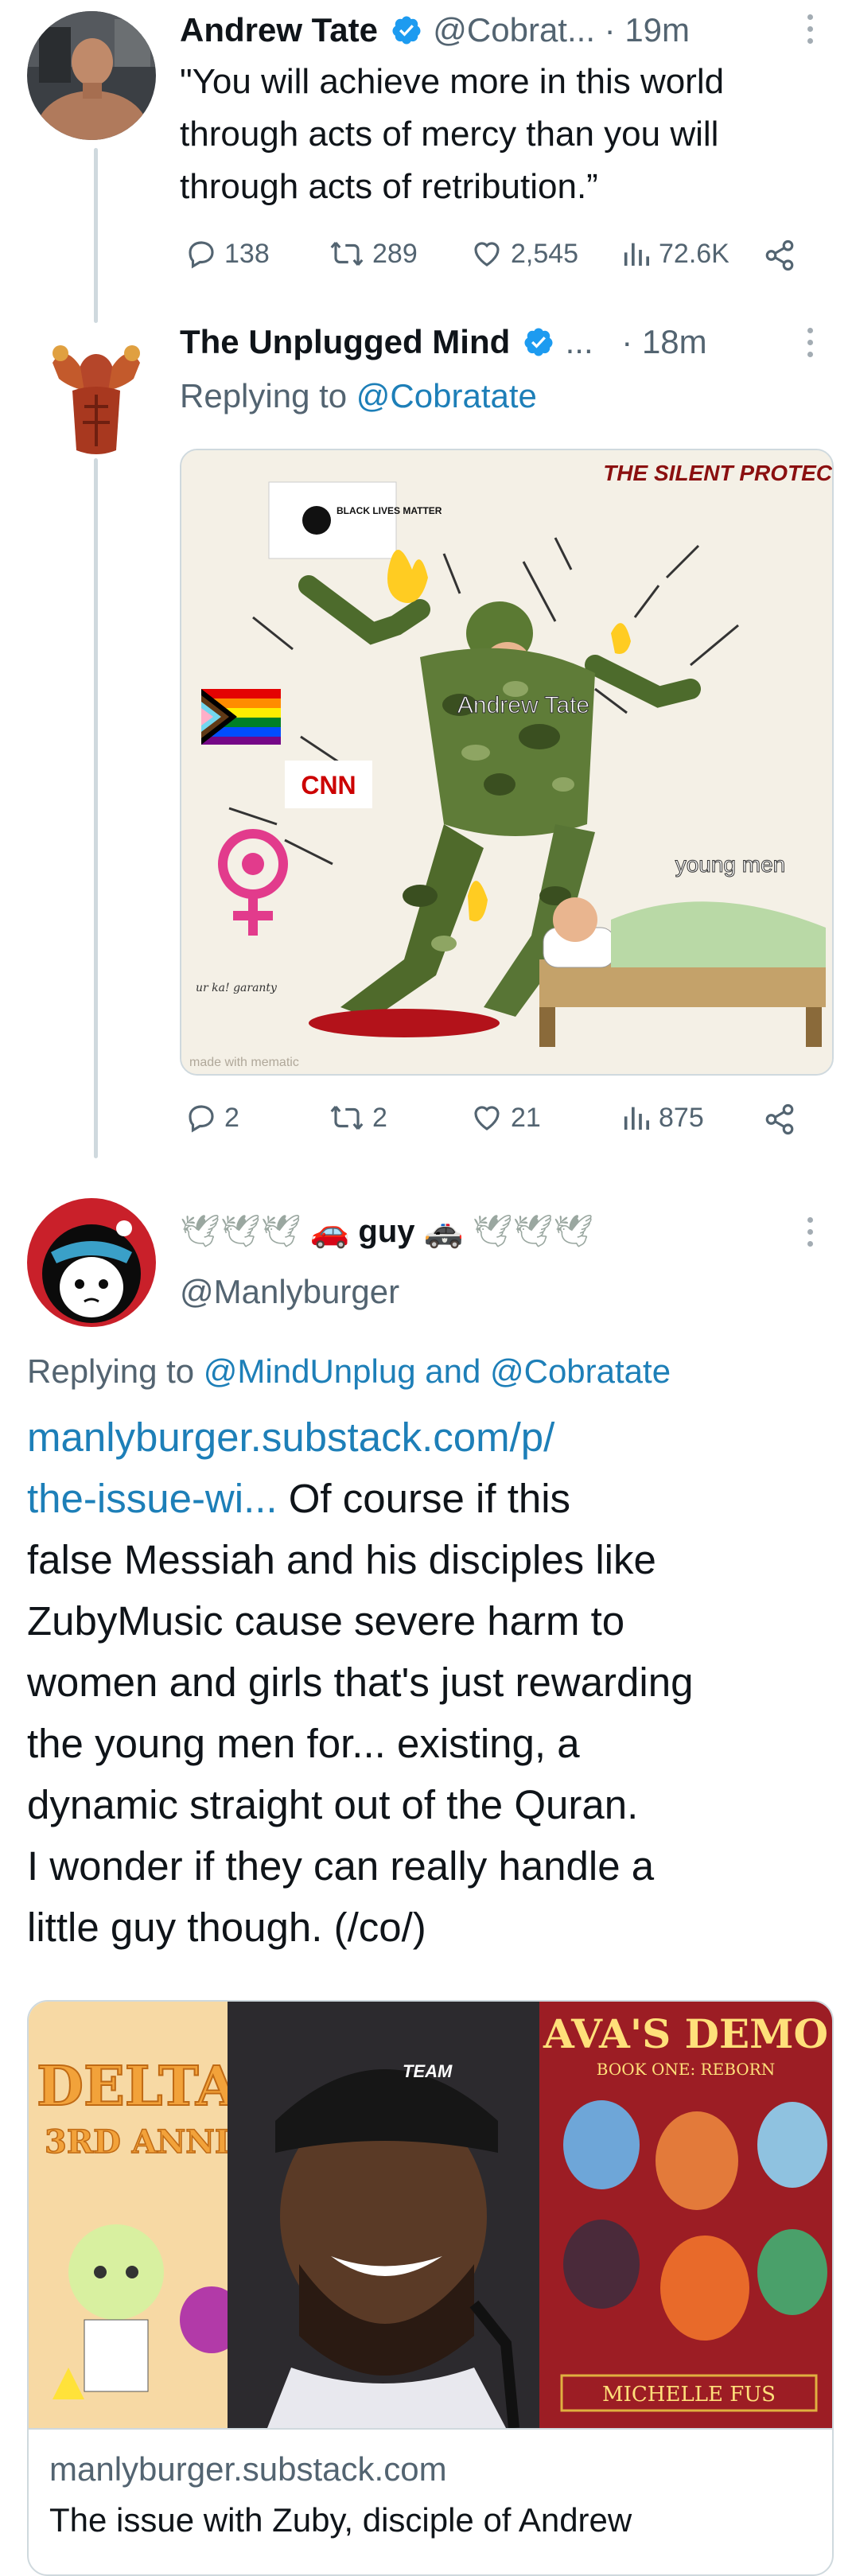 This screenshot has width=852, height=2576. I want to click on views-count: 875, so click(681, 1118).